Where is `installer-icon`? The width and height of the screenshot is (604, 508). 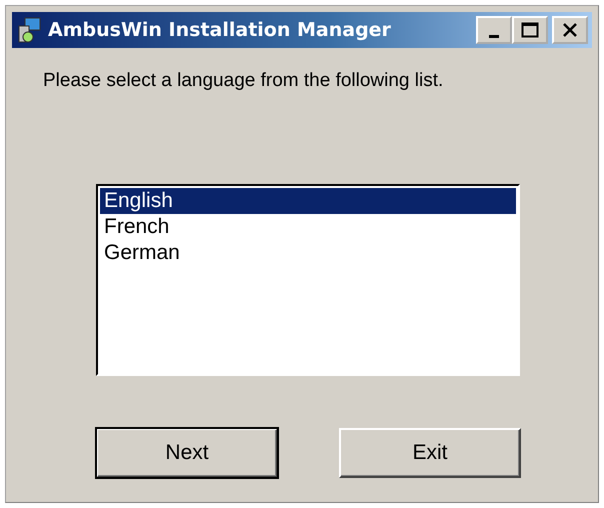 installer-icon is located at coordinates (29, 30).